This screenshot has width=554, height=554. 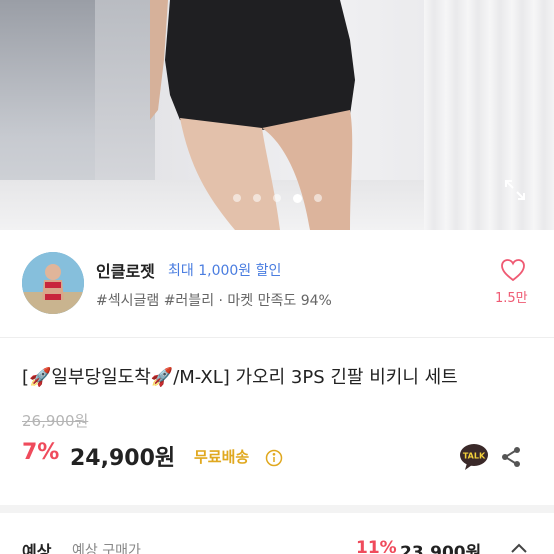 What do you see at coordinates (277, 509) in the screenshot?
I see `section-divider` at bounding box center [277, 509].